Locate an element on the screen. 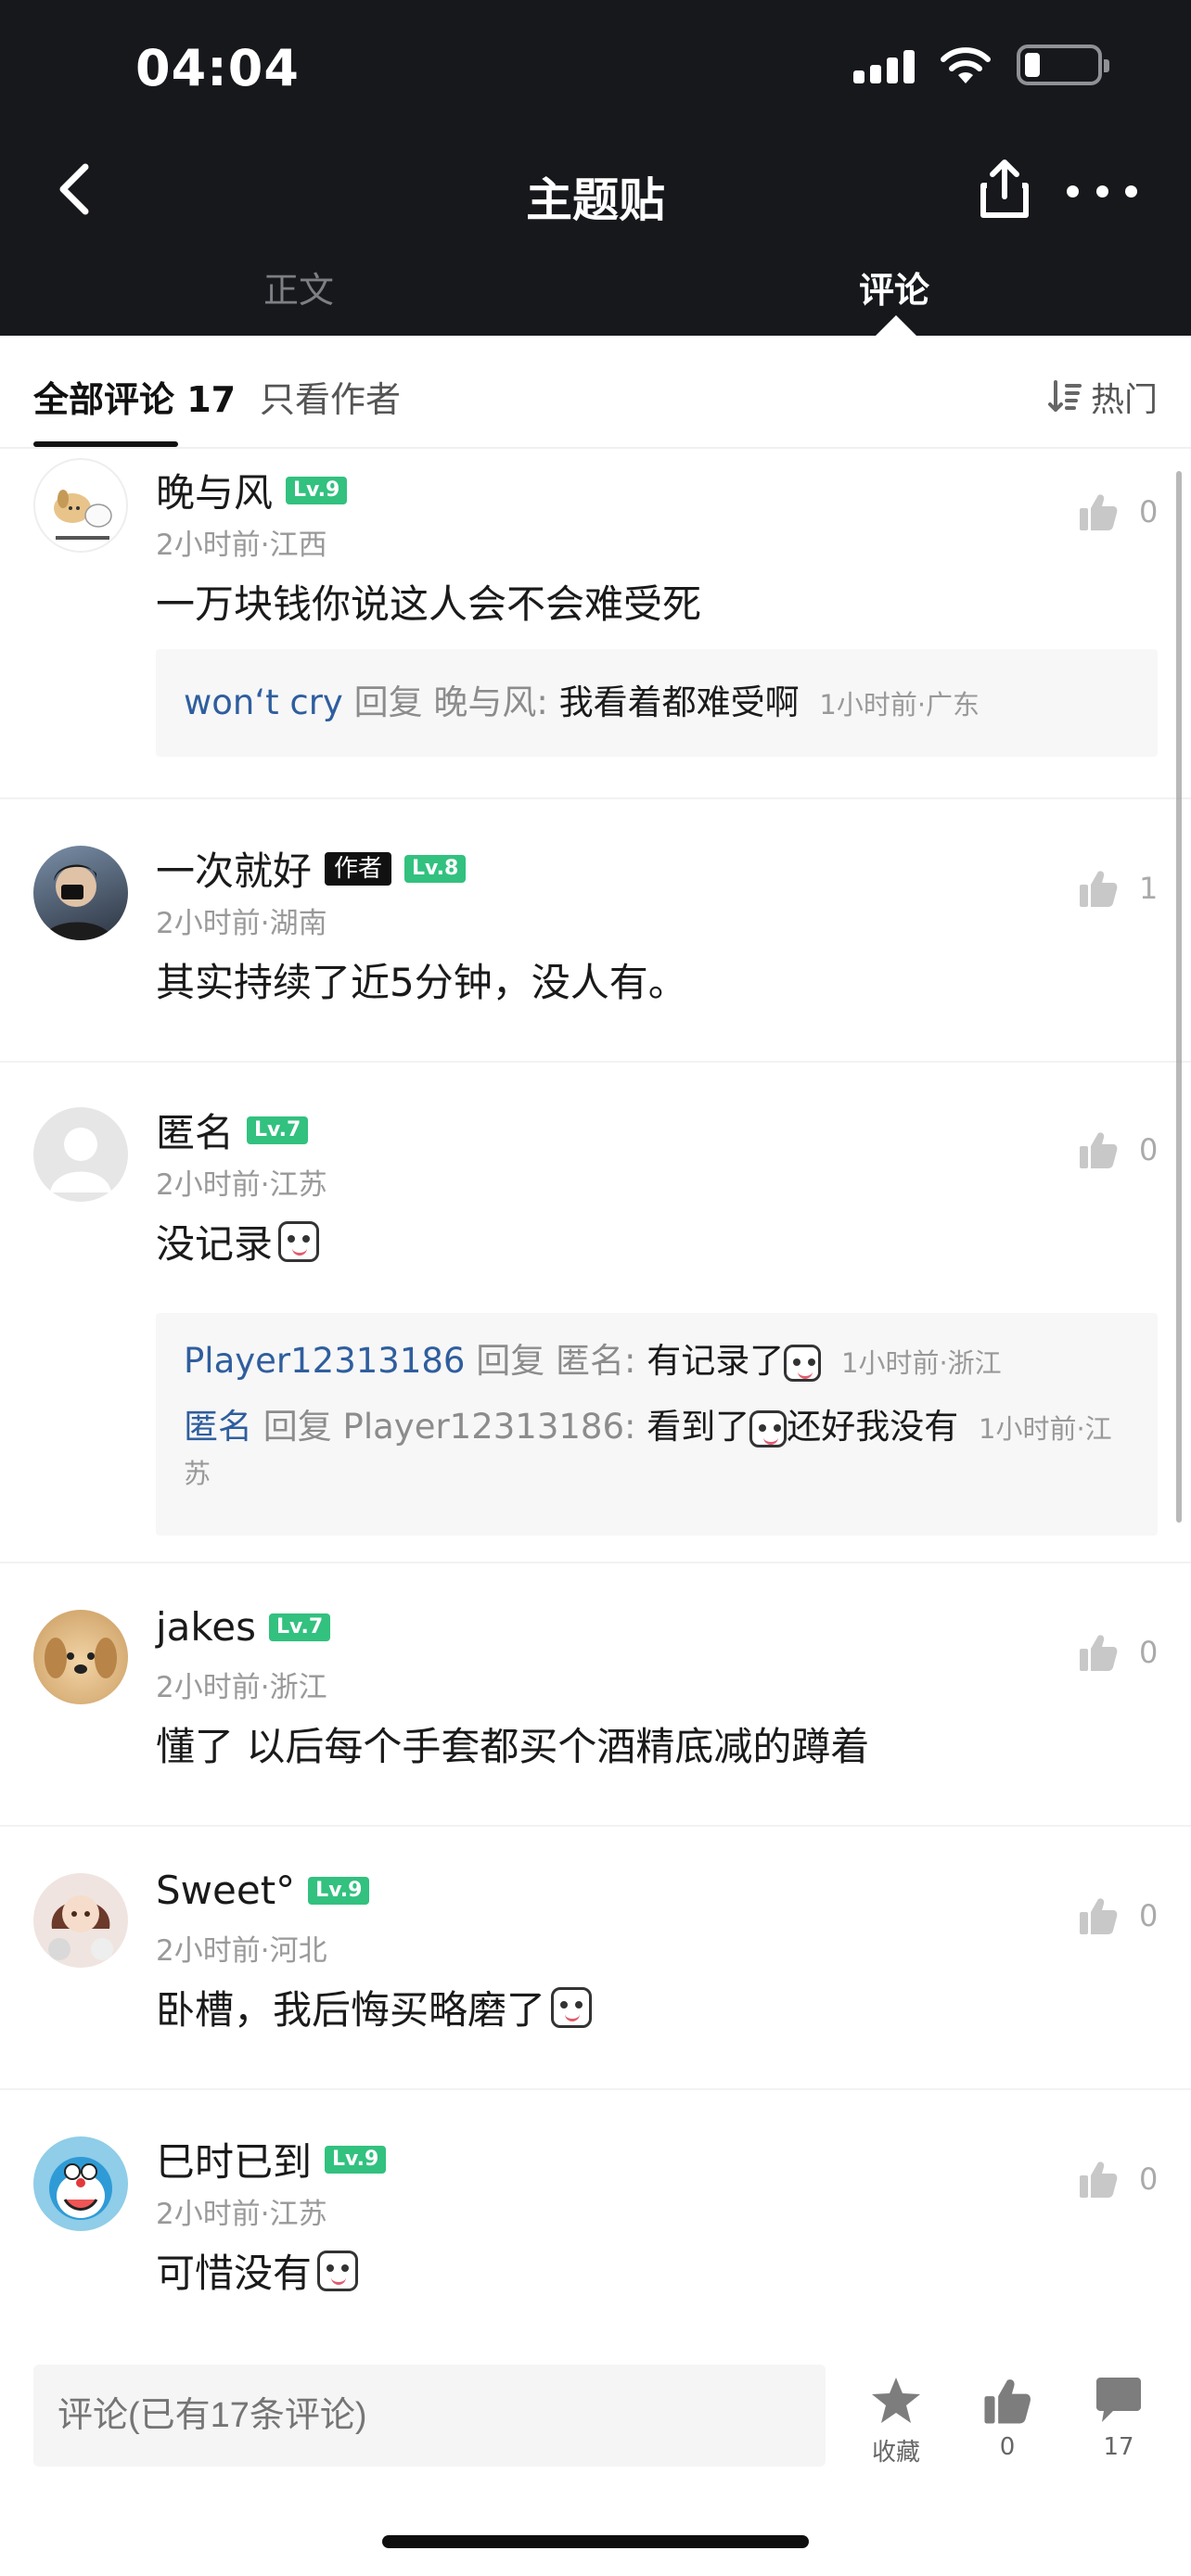  doraemon-avatar-icon is located at coordinates (80, 2188).